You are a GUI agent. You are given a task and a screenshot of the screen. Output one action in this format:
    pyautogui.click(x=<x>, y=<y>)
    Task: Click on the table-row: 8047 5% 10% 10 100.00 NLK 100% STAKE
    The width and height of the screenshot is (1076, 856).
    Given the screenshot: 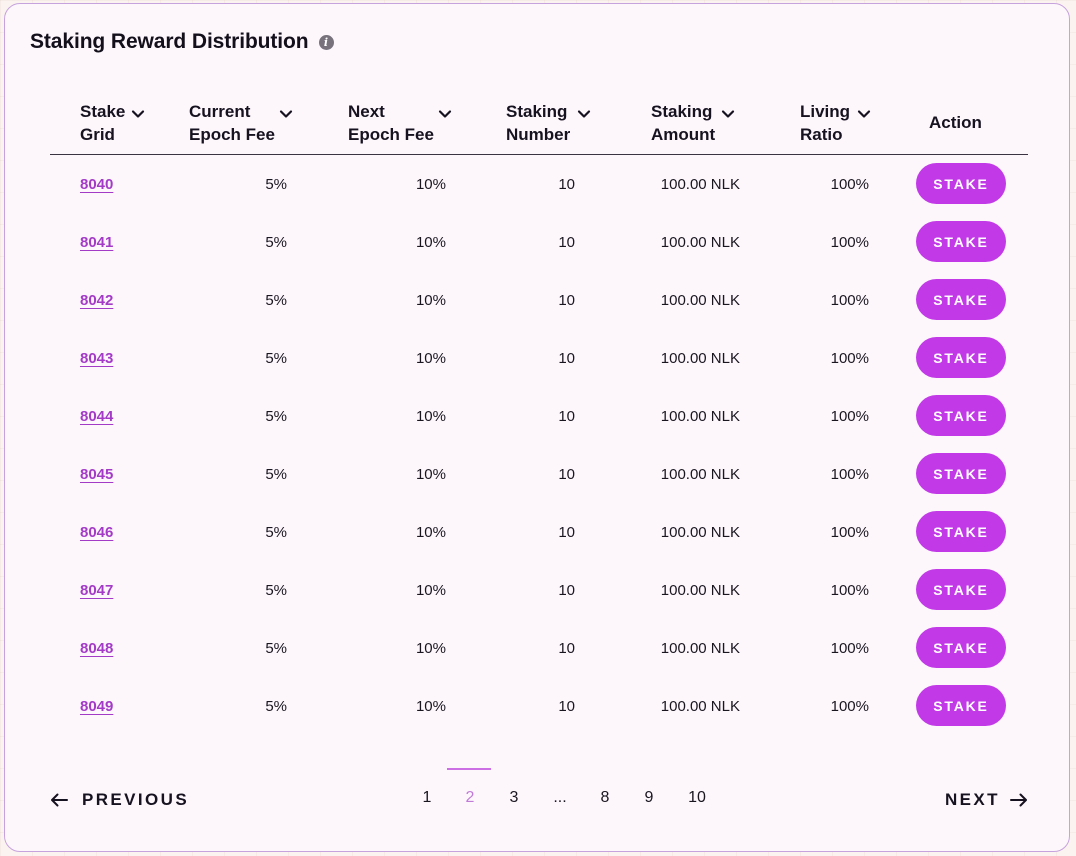 What is the action you would take?
    pyautogui.click(x=538, y=590)
    